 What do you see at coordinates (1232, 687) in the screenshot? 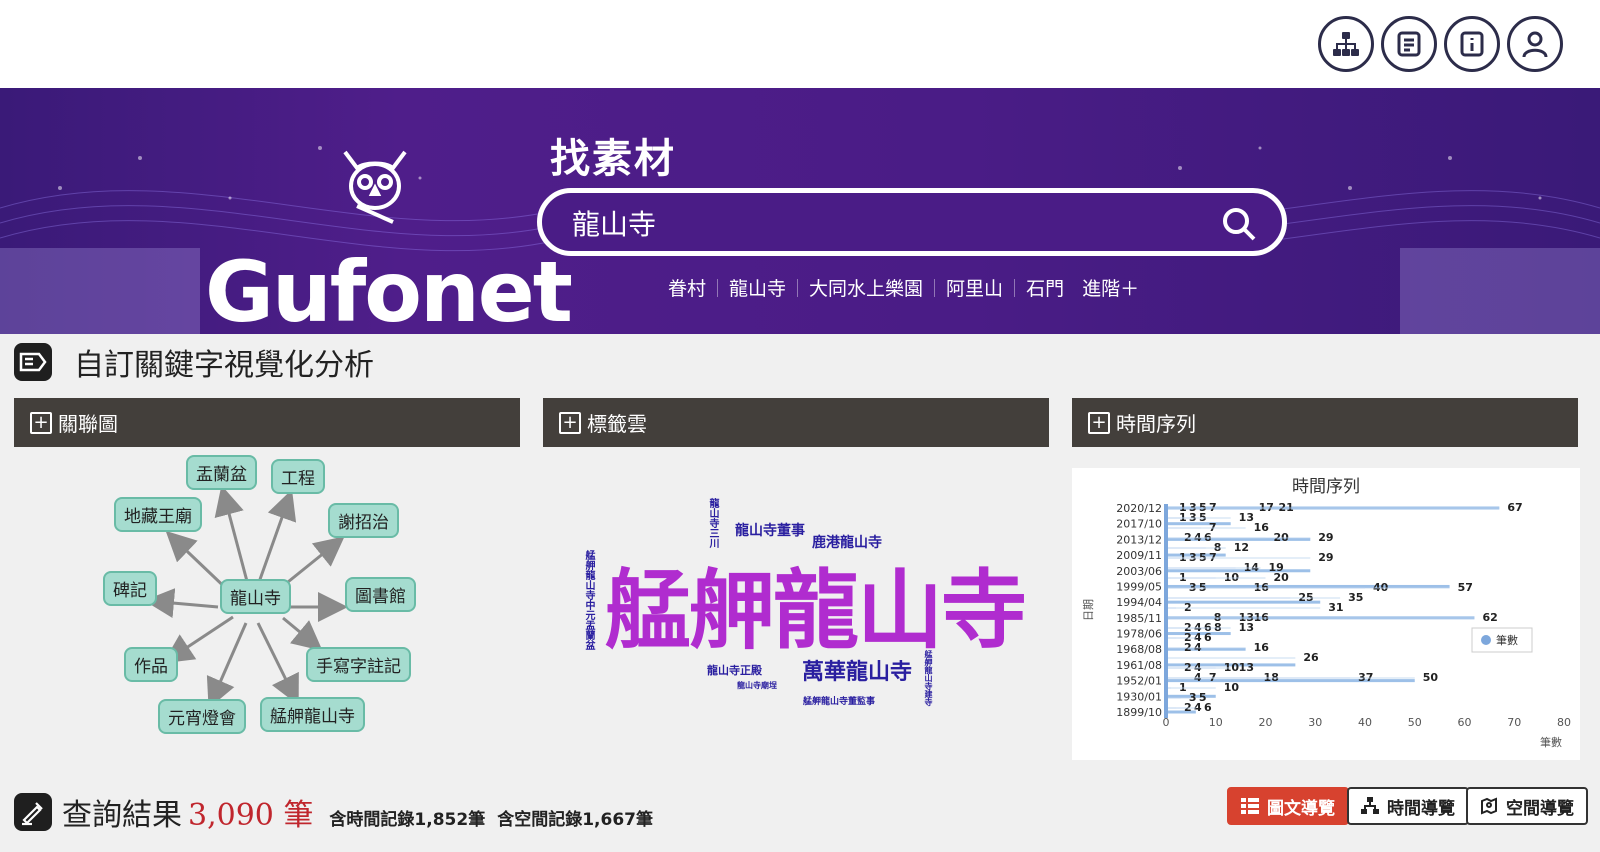
I see `data-label: 10` at bounding box center [1232, 687].